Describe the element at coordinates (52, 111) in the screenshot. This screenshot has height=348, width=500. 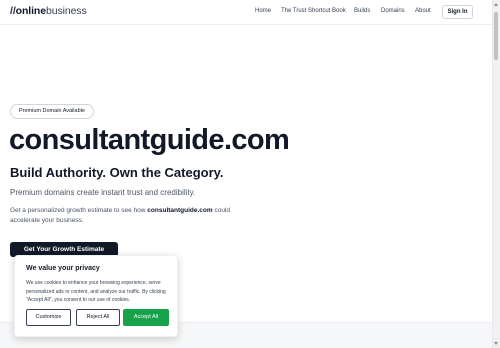
I see `premium-badge: Premium Domain Available` at that location.